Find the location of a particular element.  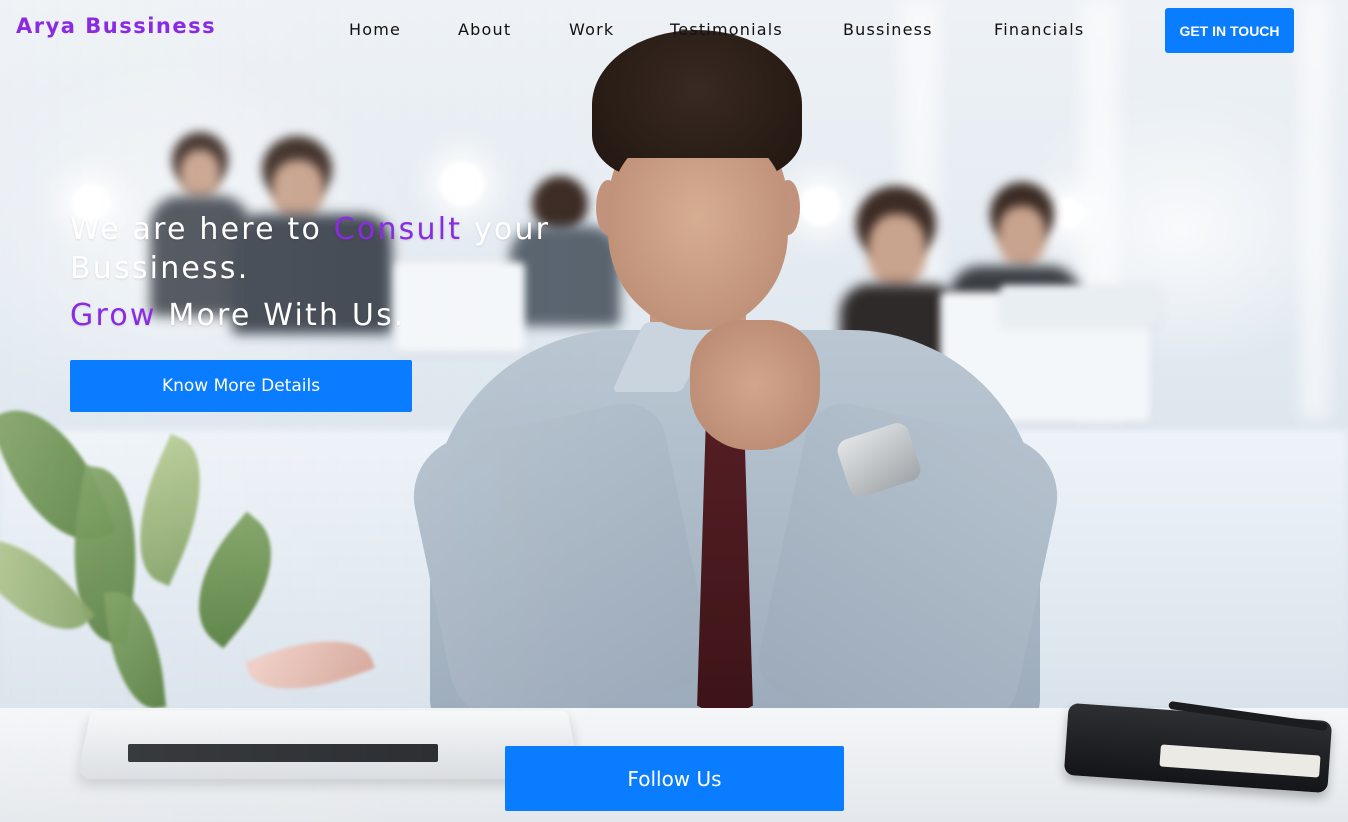

get-in-touch-button: GET IN TOUCH is located at coordinates (1229, 30).